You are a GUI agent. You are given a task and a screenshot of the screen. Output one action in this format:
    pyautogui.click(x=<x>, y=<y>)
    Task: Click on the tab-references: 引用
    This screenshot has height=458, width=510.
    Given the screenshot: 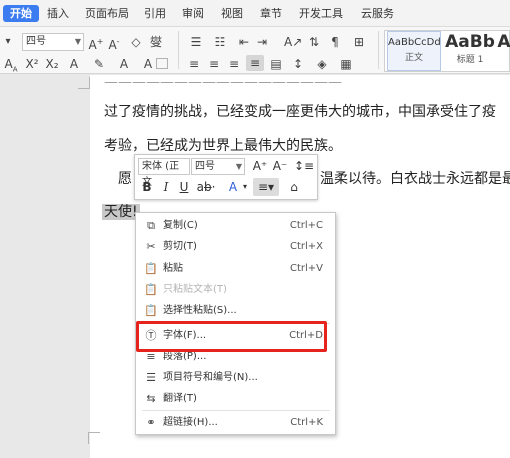 What is the action you would take?
    pyautogui.click(x=155, y=13)
    